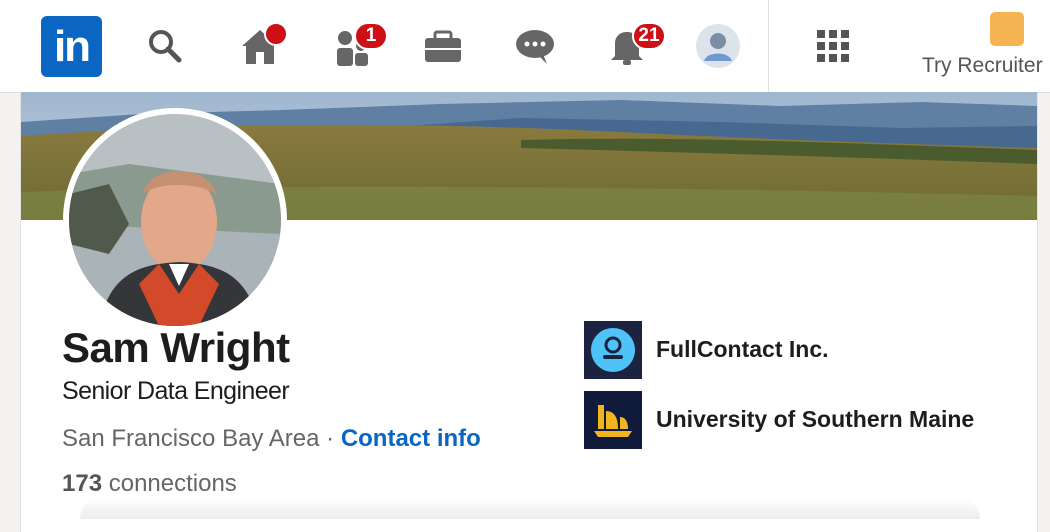 Image resolution: width=1050 pixels, height=532 pixels. I want to click on location-row: San Francisco Bay Area · Contact info, so click(271, 439).